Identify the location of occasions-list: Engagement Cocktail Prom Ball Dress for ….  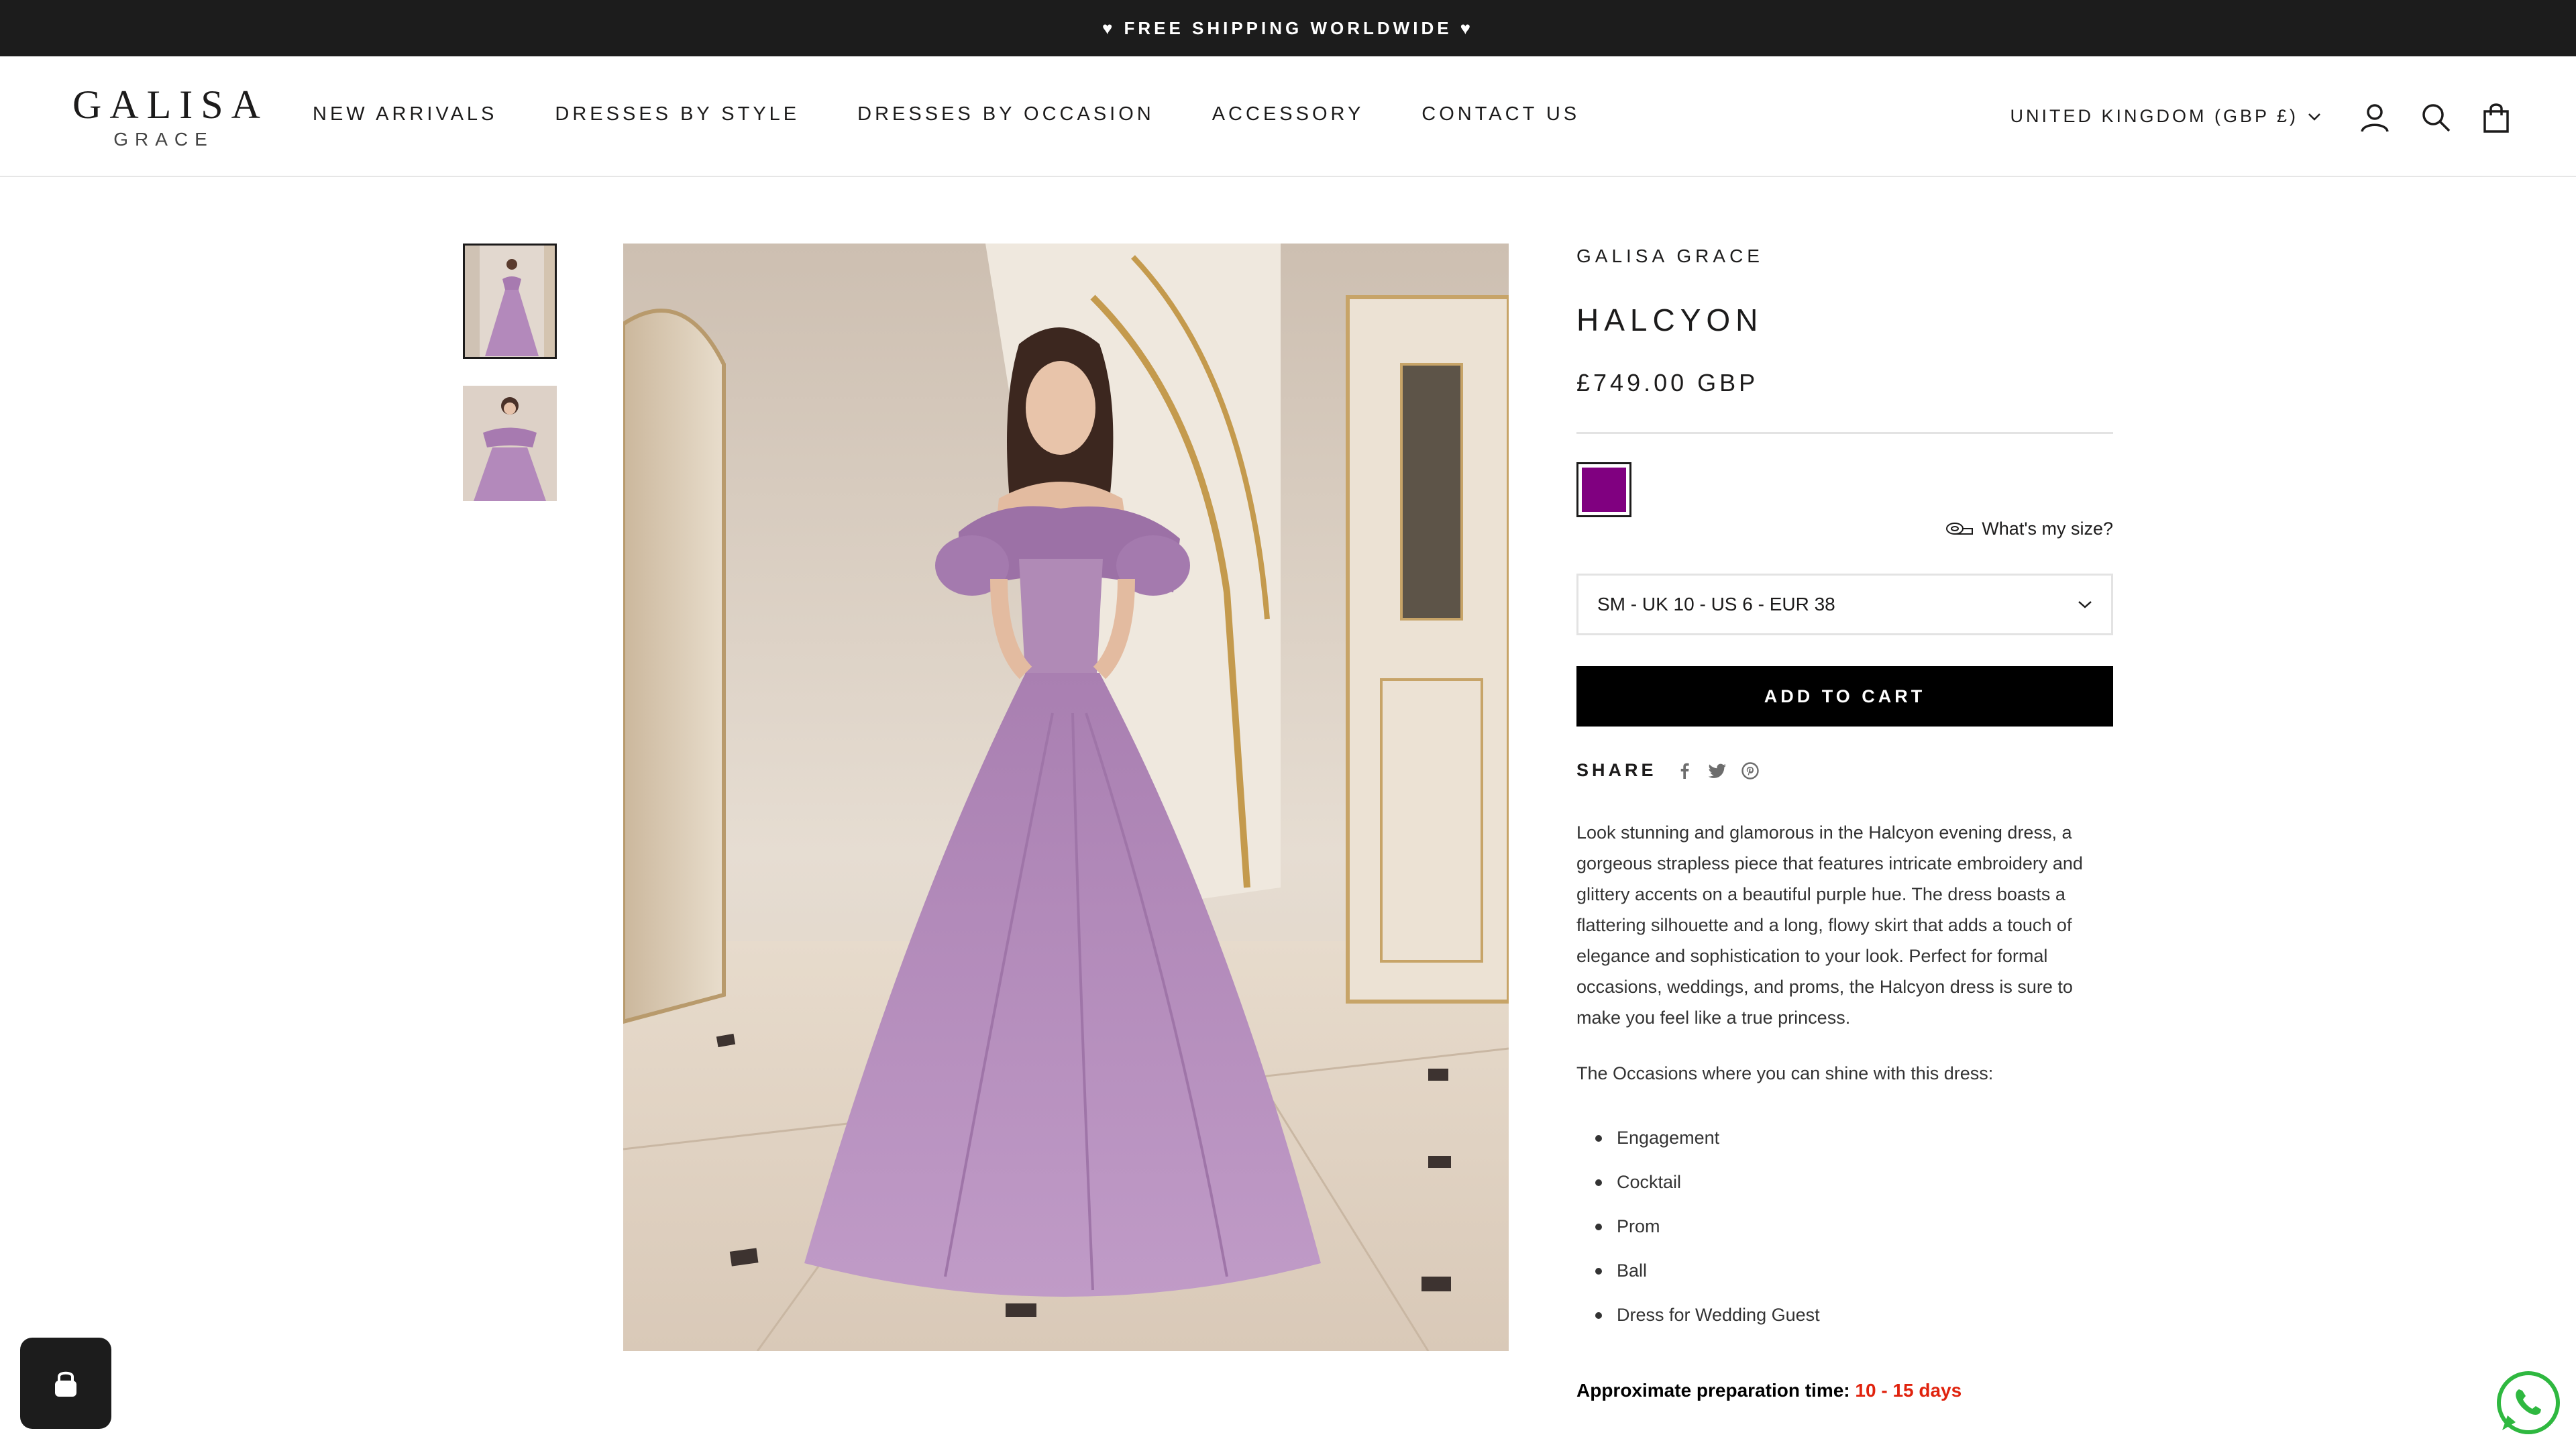
(1698, 1226).